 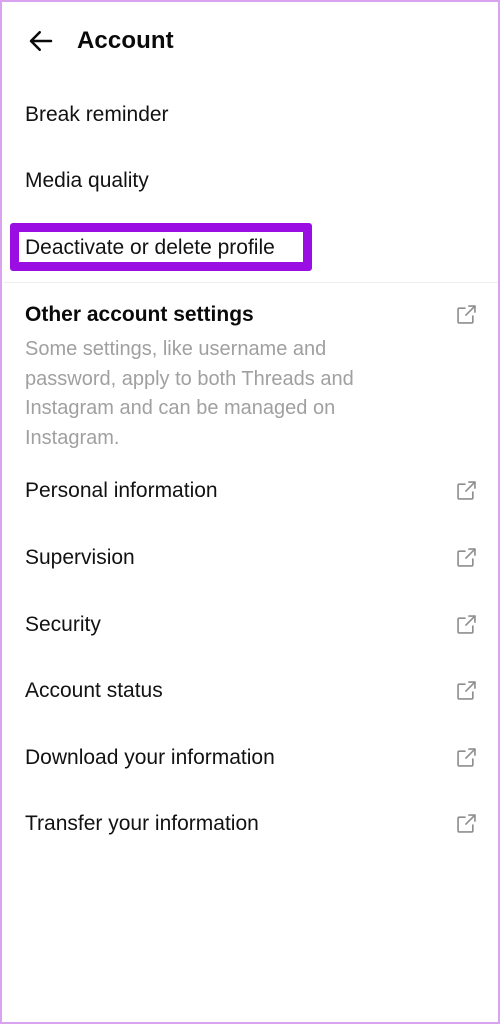 I want to click on row-download-your-information: Download your information, so click(x=250, y=757).